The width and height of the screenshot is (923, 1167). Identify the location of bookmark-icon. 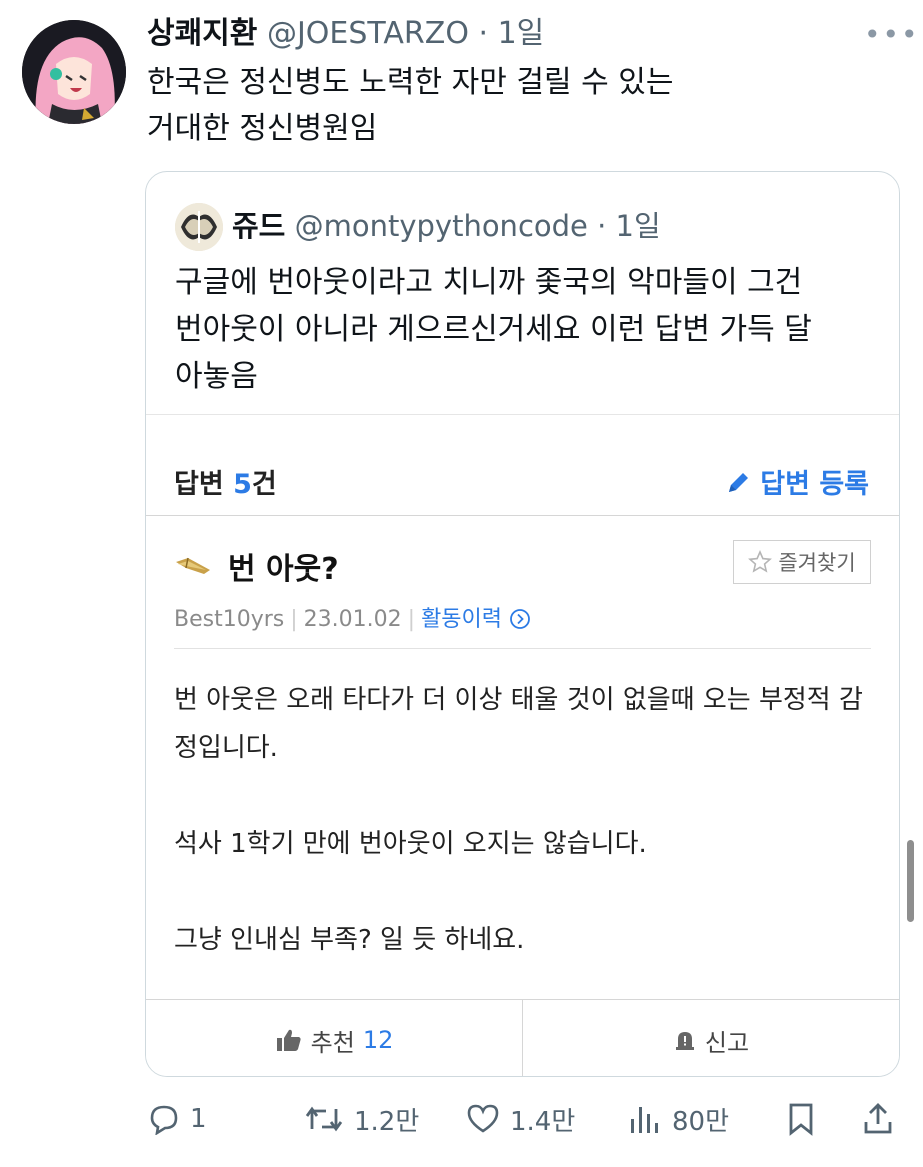
(801, 1119).